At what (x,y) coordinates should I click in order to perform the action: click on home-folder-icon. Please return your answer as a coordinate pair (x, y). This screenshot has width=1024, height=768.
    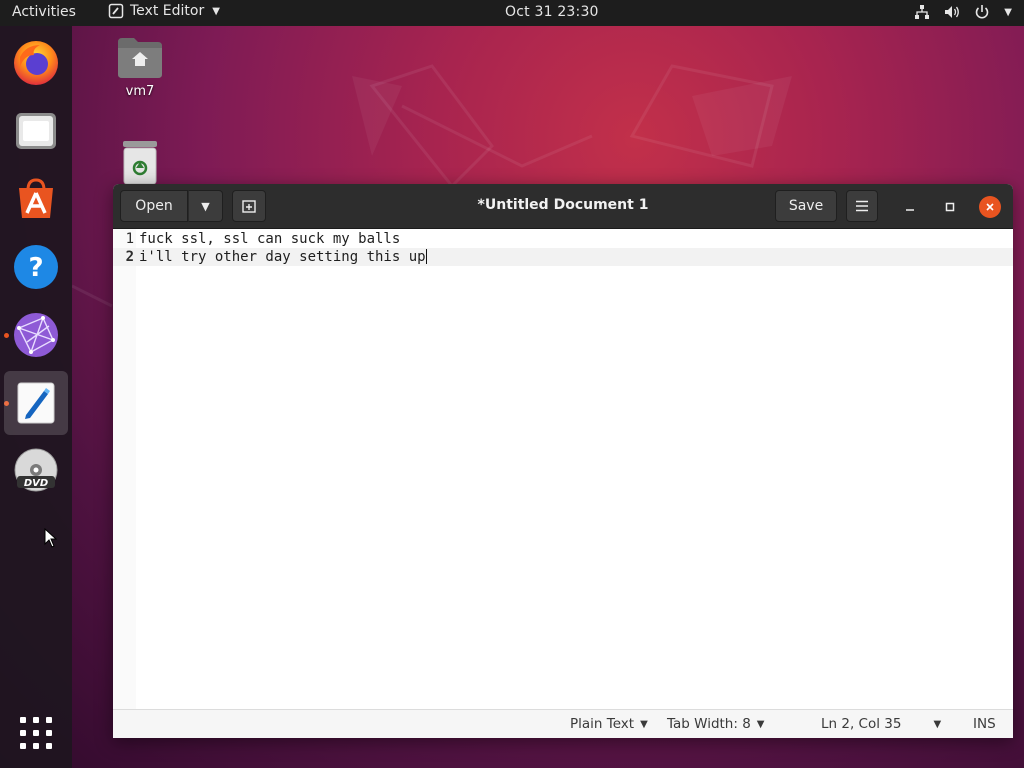
    Looking at the image, I should click on (140, 58).